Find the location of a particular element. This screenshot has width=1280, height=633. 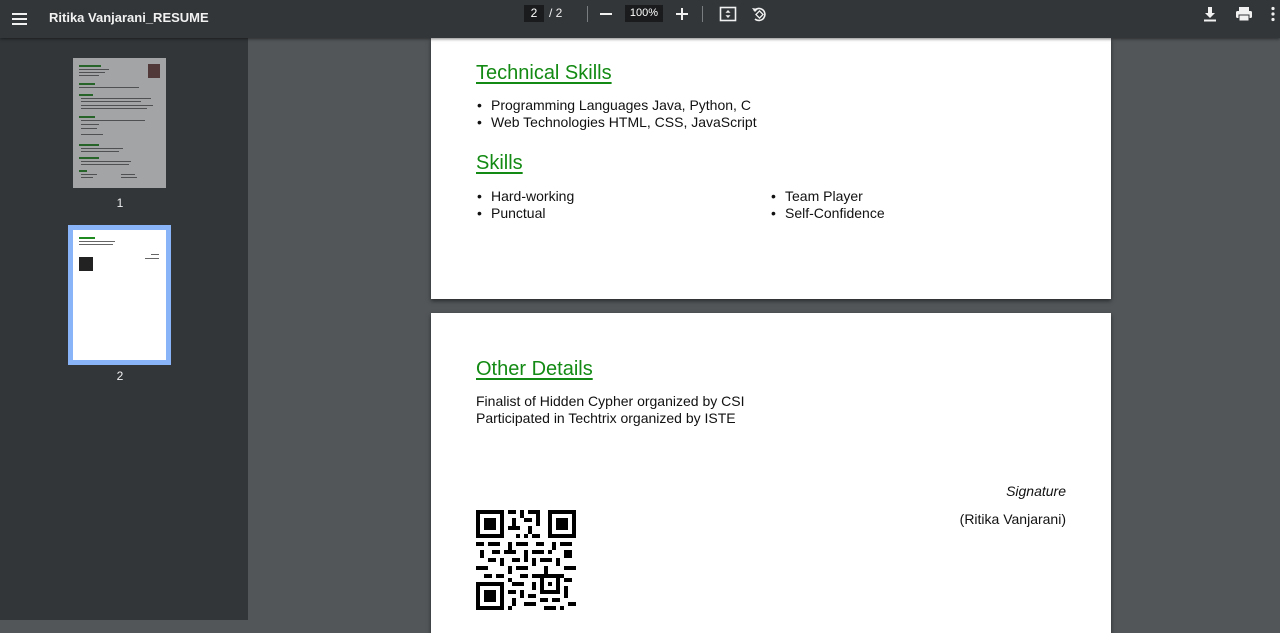

pdf-toolbar: Ritika Vanjarani_RESUME 2 / 2 100% is located at coordinates (640, 19).